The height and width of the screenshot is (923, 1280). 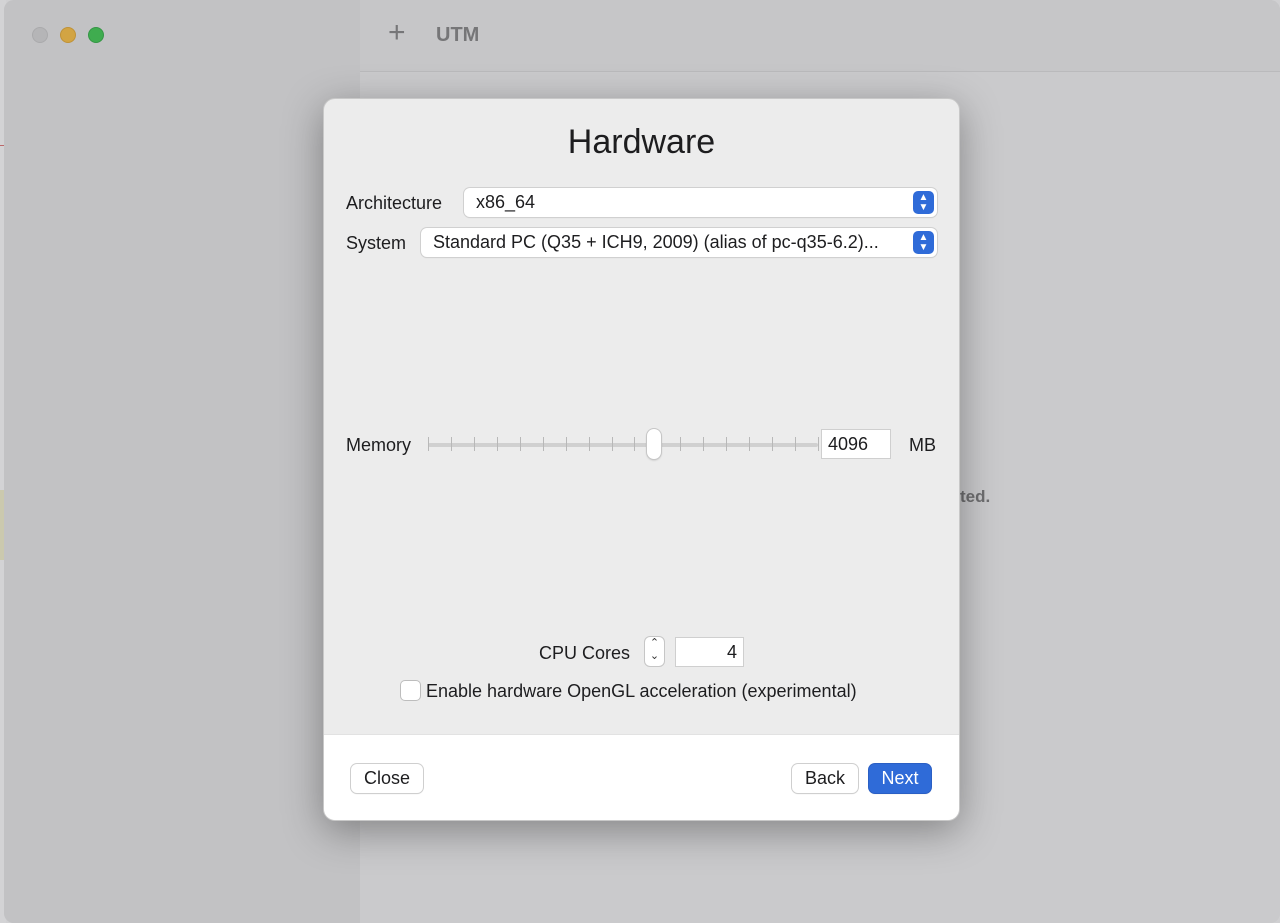 I want to click on cpu-cores-label: CPU Cores, so click(x=585, y=653).